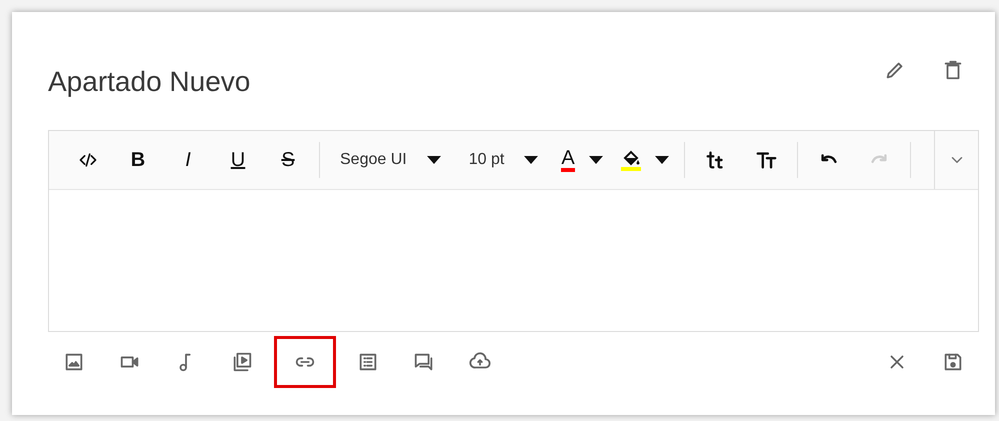 Image resolution: width=999 pixels, height=421 pixels. What do you see at coordinates (582, 160) in the screenshot?
I see `font-color-button: A` at bounding box center [582, 160].